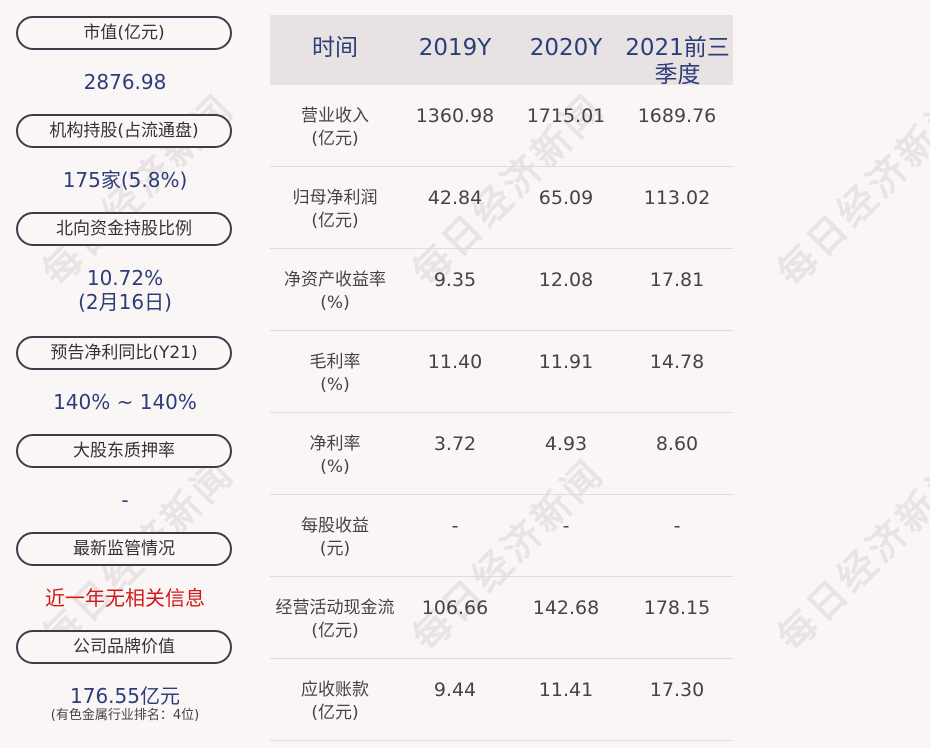 The height and width of the screenshot is (748, 930). Describe the element at coordinates (335, 701) in the screenshot. I see `row-label: 应收账款 (亿元)` at that location.